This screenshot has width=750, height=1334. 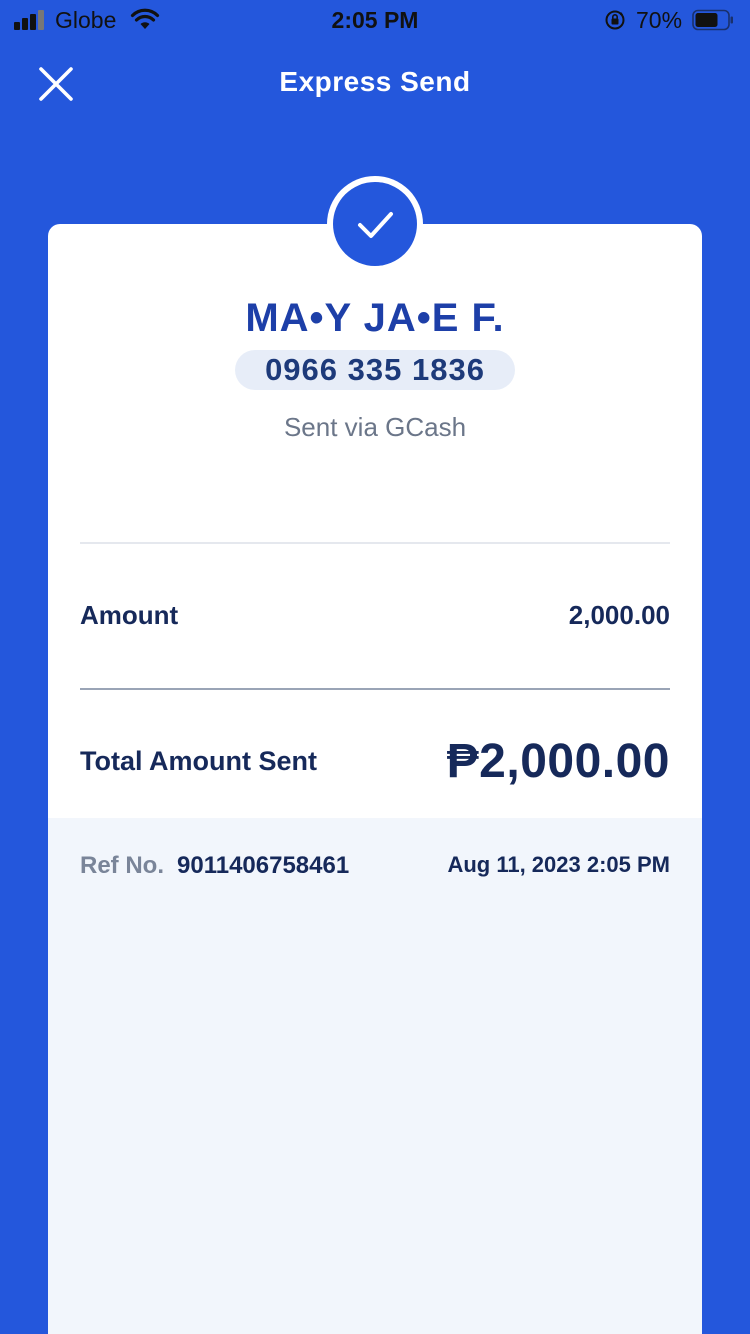 What do you see at coordinates (375, 370) in the screenshot?
I see `recipient-number: 0966 335 1836` at bounding box center [375, 370].